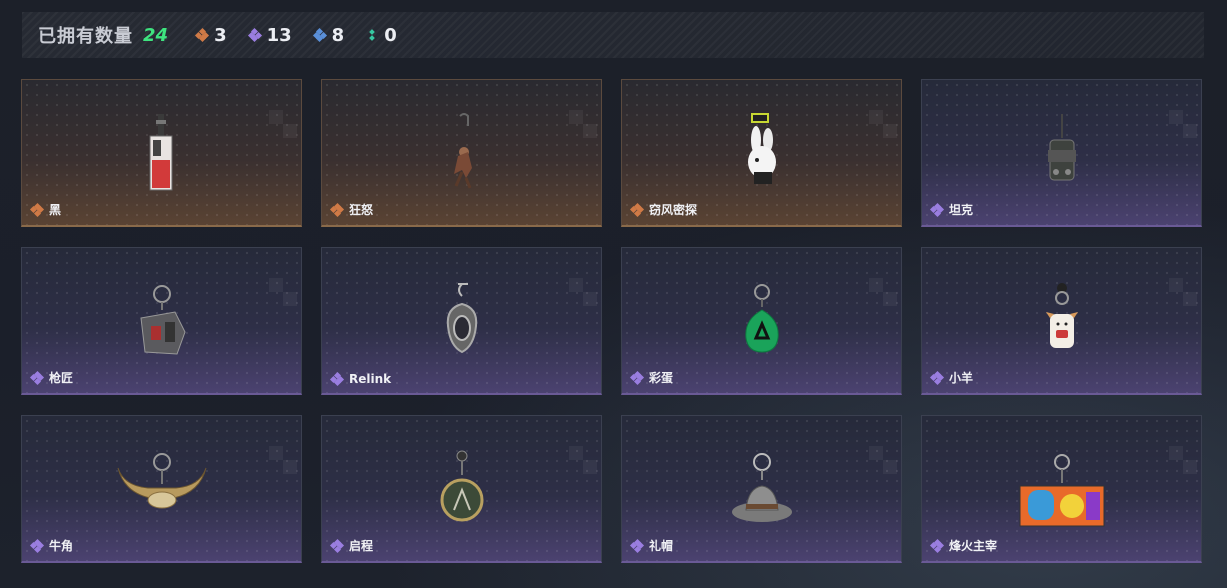 The height and width of the screenshot is (588, 1227). I want to click on rarity-count-orange: 3, so click(211, 35).